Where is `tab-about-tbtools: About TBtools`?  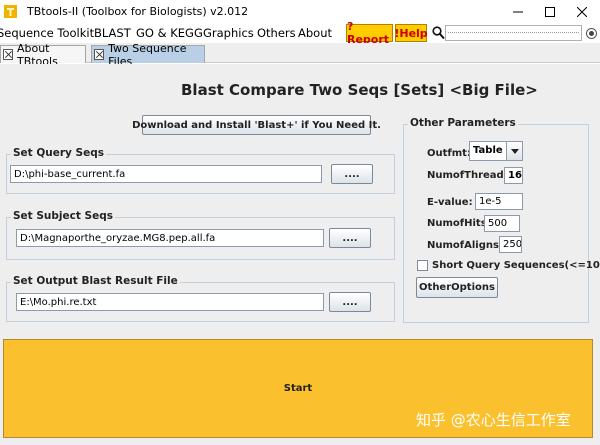 tab-about-tbtools: About TBtools is located at coordinates (43, 55).